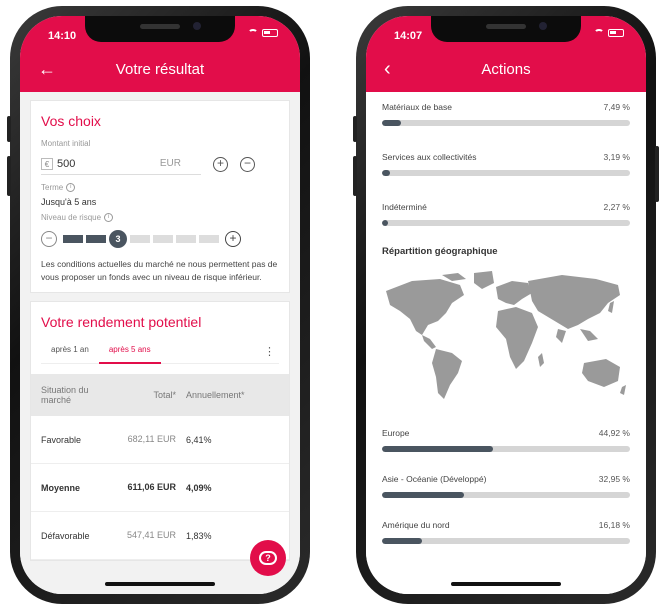 The width and height of the screenshot is (660, 606). What do you see at coordinates (52, 187) in the screenshot?
I see `term-label: Terme` at bounding box center [52, 187].